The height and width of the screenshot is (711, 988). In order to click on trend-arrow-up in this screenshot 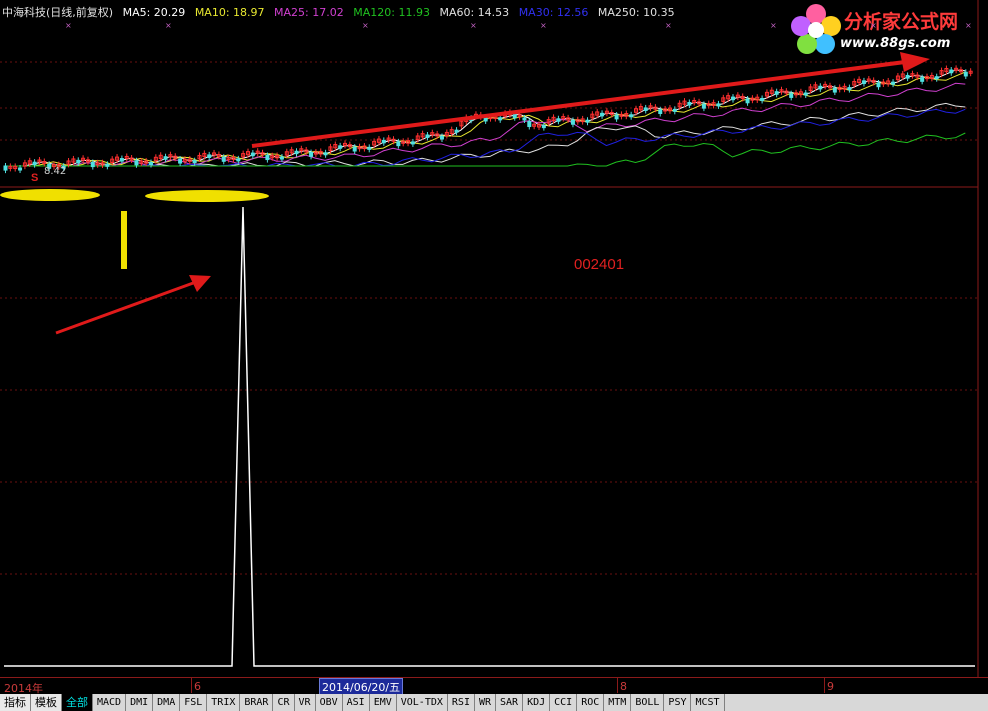, I will do `click(590, 100)`.